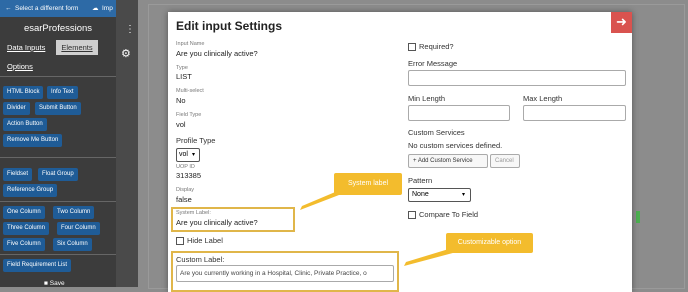  What do you see at coordinates (382, 228) in the screenshot?
I see `callout-arrows` at bounding box center [382, 228].